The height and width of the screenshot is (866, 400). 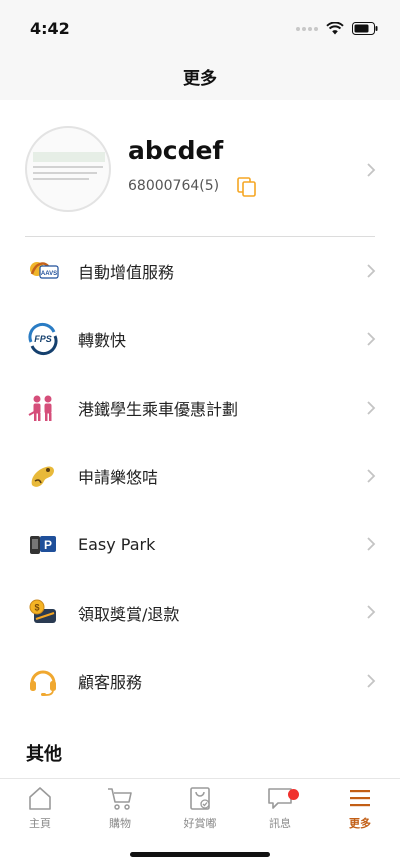 I want to click on section-title-other: 其他, so click(x=44, y=754).